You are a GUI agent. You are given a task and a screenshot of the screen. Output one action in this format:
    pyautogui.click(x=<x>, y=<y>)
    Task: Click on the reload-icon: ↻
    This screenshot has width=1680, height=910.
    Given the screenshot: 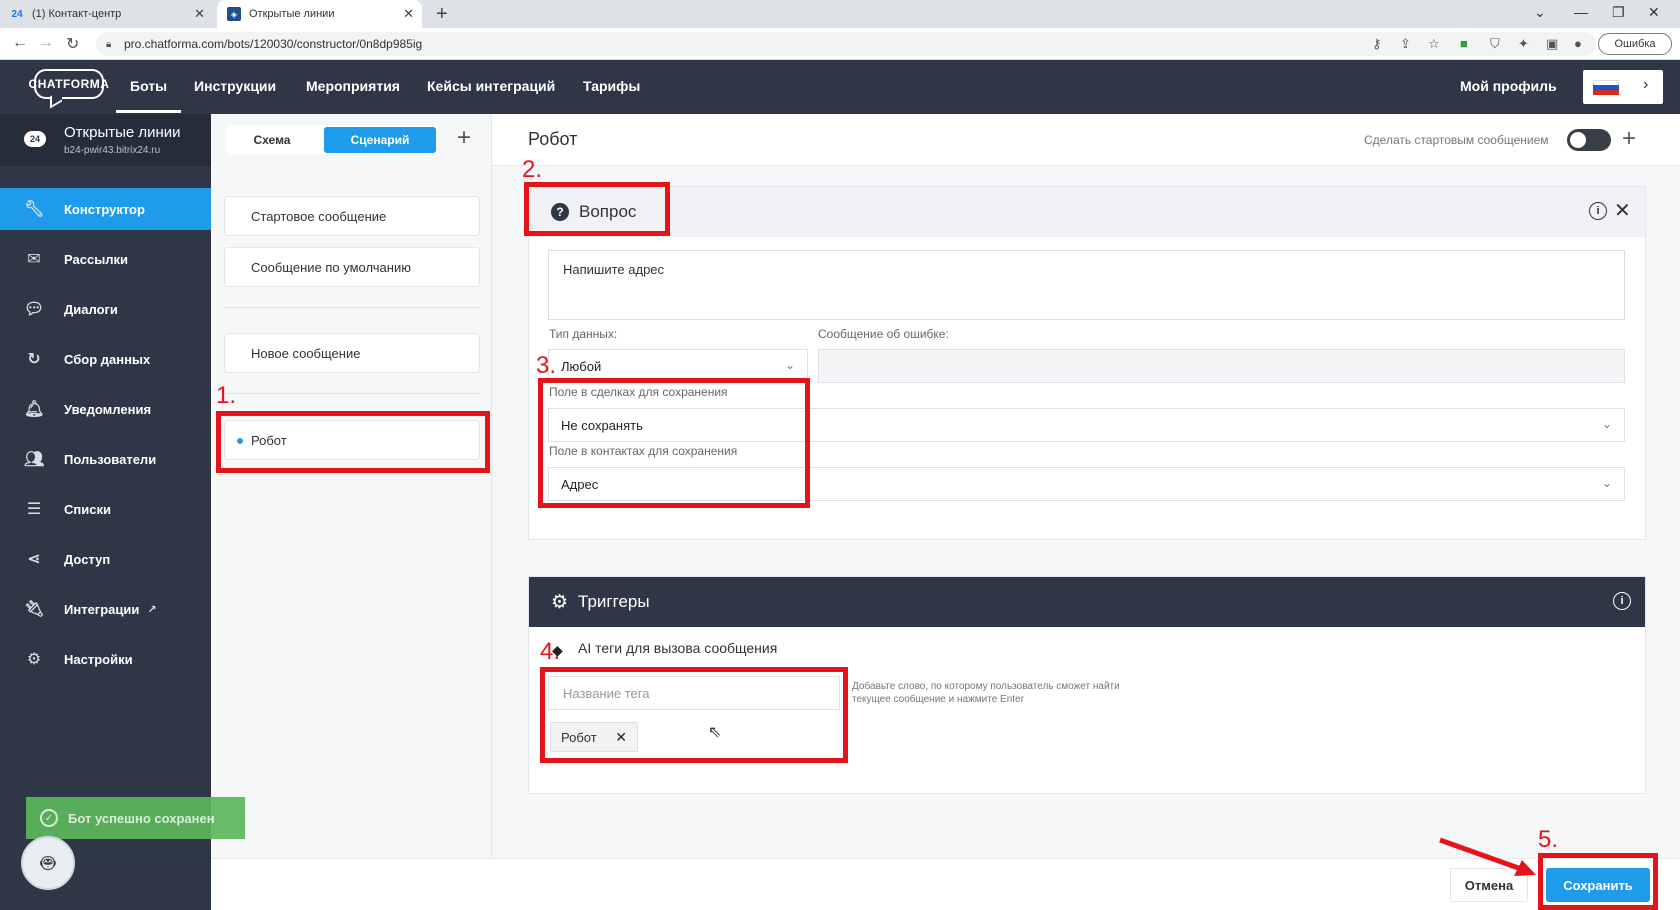 What is the action you would take?
    pyautogui.click(x=72, y=44)
    